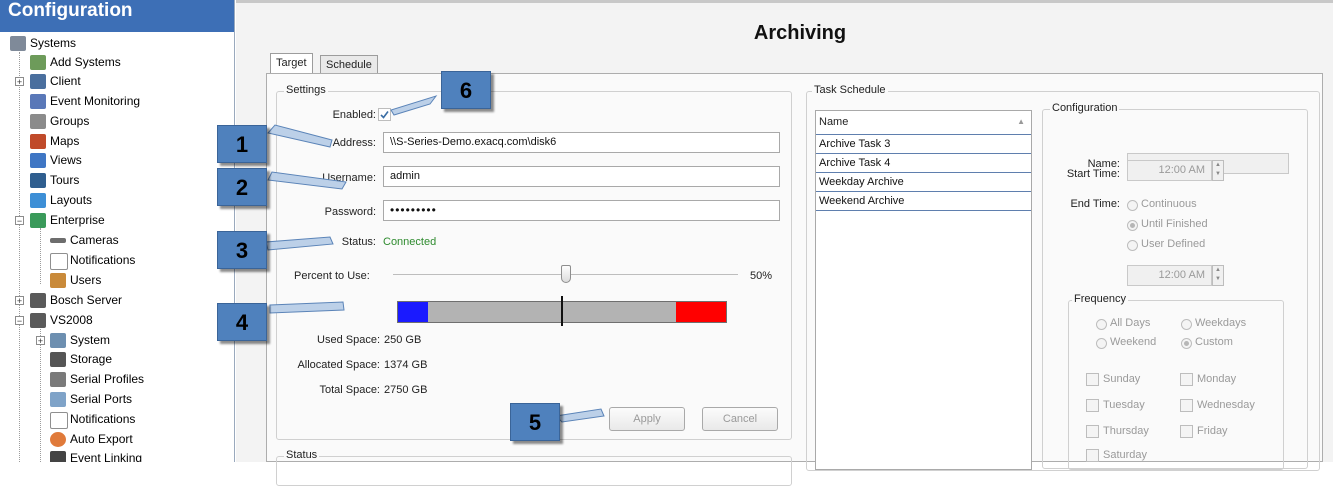 The height and width of the screenshot is (486, 1333). I want to click on callout-3: 3, so click(242, 250).